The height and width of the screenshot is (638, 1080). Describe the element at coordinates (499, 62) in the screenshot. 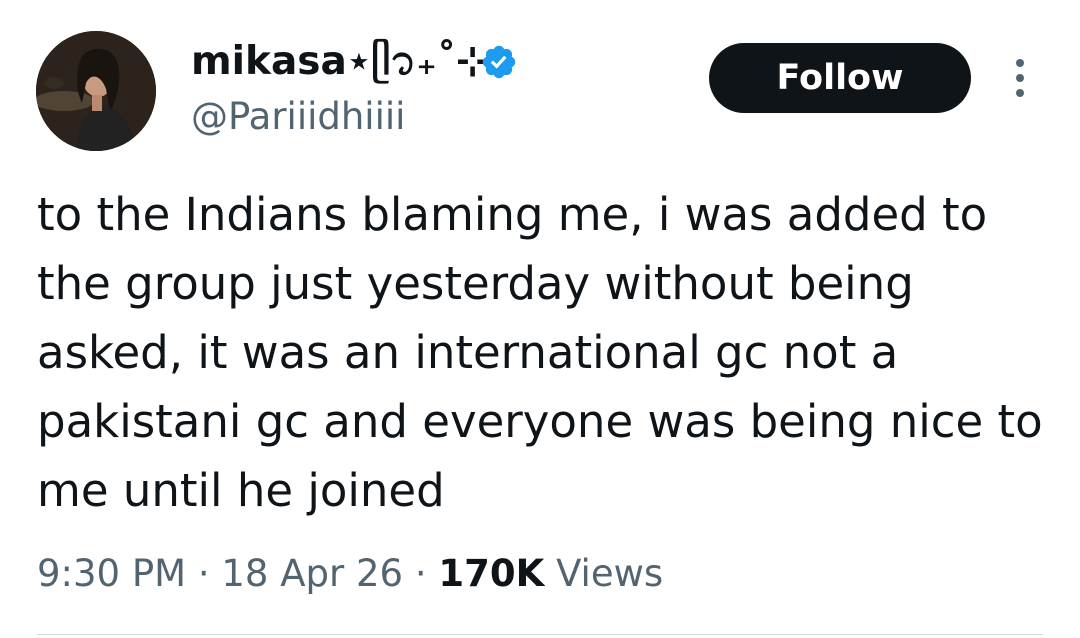

I see `verified-badge-icon` at that location.